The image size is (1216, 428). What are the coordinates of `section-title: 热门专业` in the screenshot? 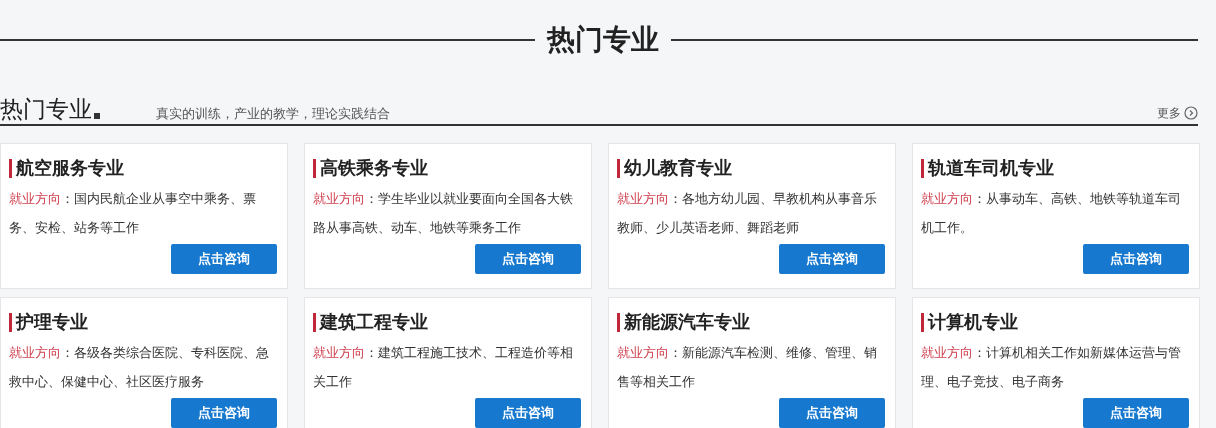 It's located at (46, 109).